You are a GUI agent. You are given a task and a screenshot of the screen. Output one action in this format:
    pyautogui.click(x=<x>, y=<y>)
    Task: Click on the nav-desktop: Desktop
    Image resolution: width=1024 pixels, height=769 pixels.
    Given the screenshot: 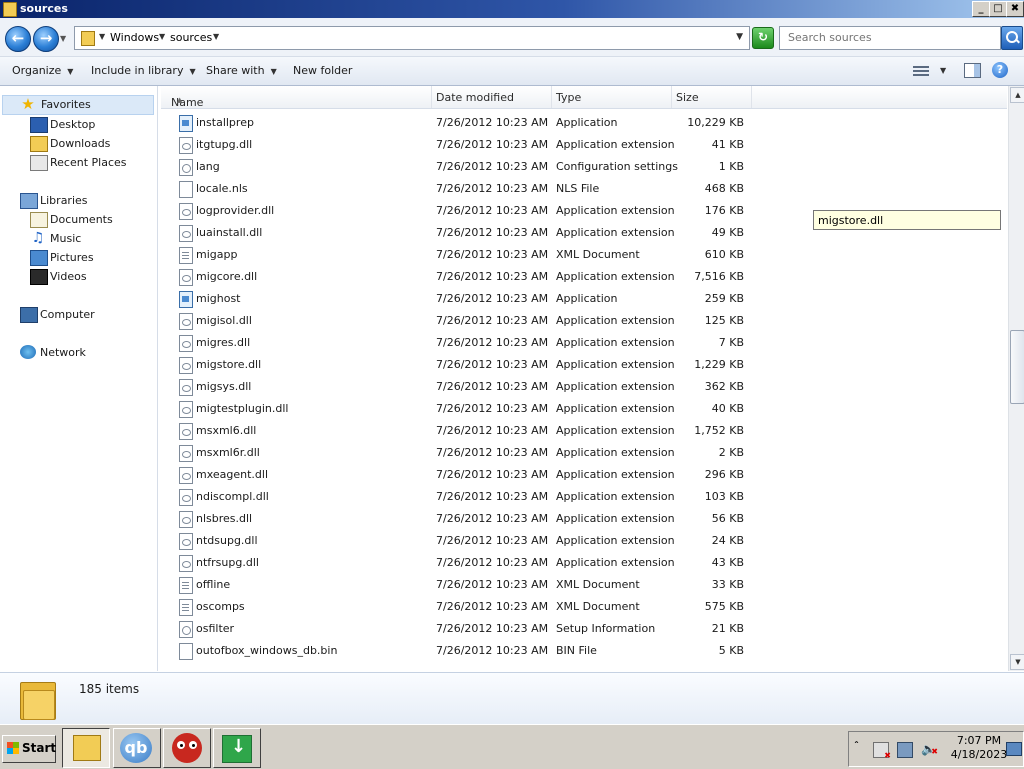 What is the action you would take?
    pyautogui.click(x=90, y=125)
    